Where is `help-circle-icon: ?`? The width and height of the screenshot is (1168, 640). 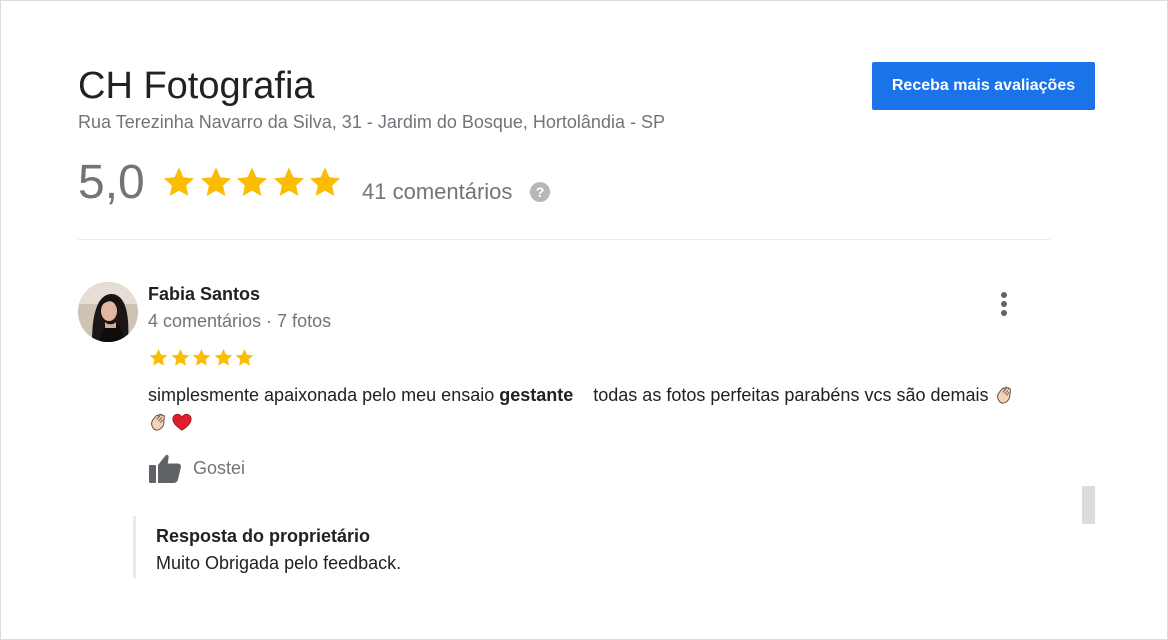 help-circle-icon: ? is located at coordinates (540, 192).